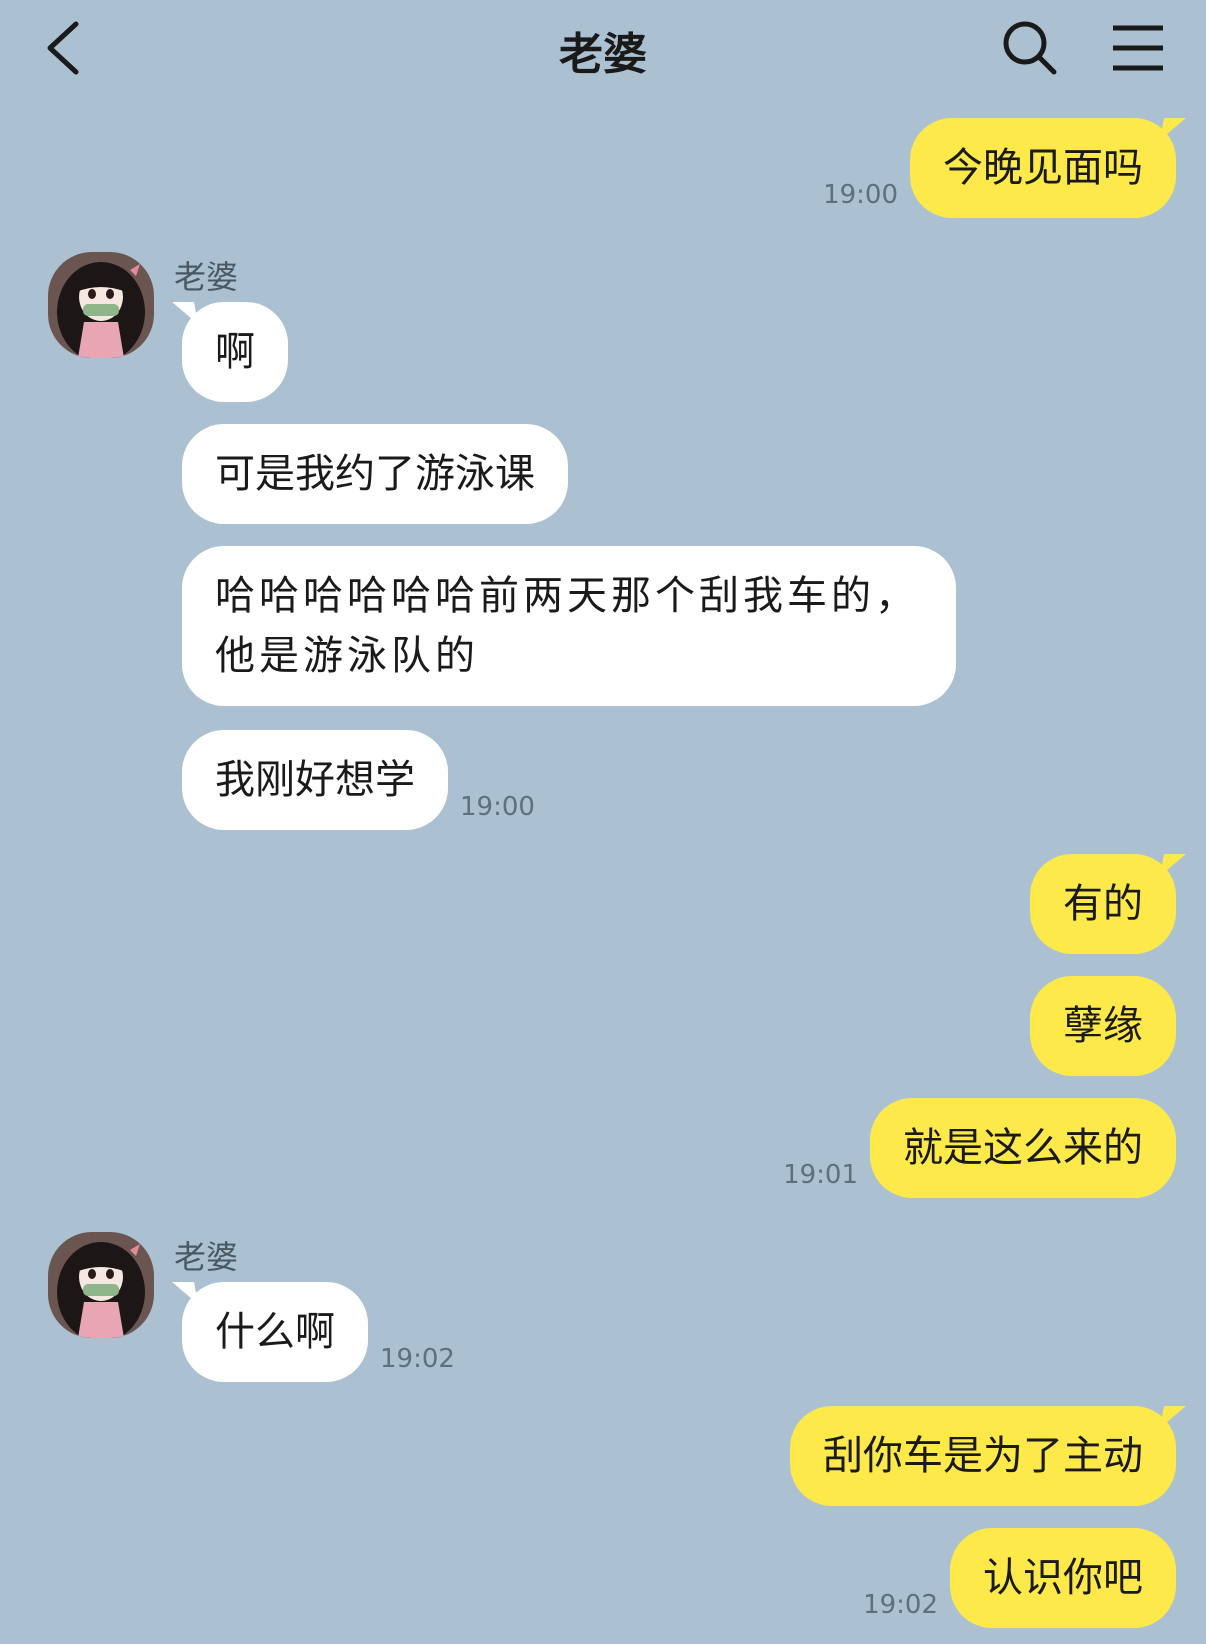  I want to click on message-row-sent: 19:02 认识你吧, so click(1013, 1578).